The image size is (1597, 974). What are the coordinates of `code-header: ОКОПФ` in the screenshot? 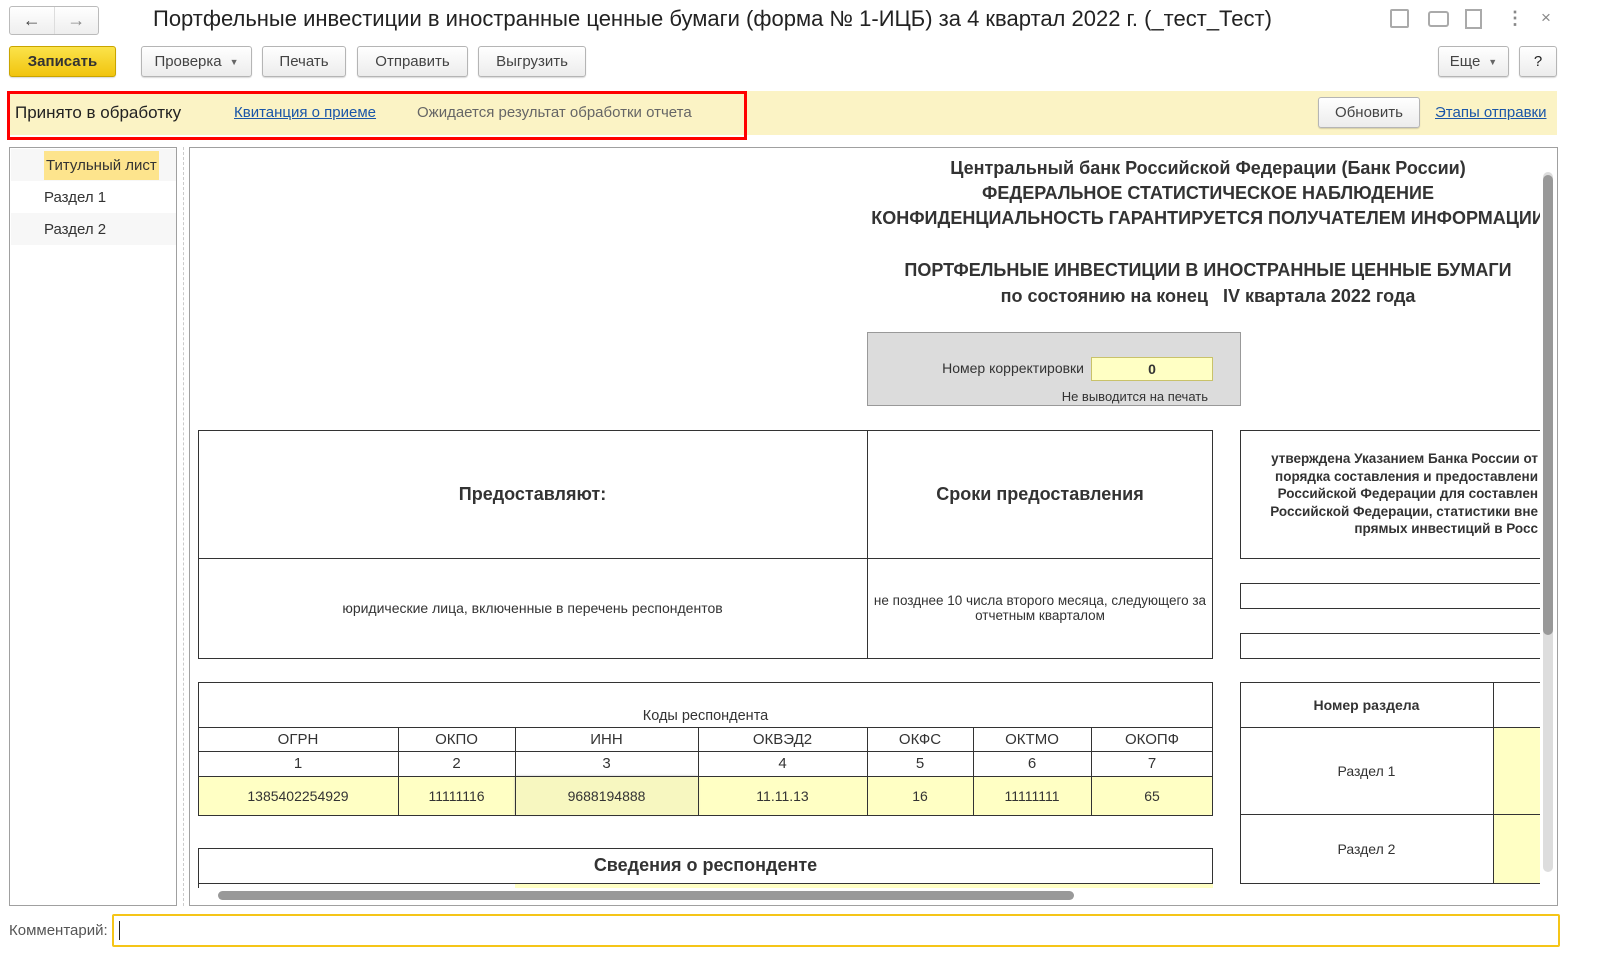 It's located at (1152, 739).